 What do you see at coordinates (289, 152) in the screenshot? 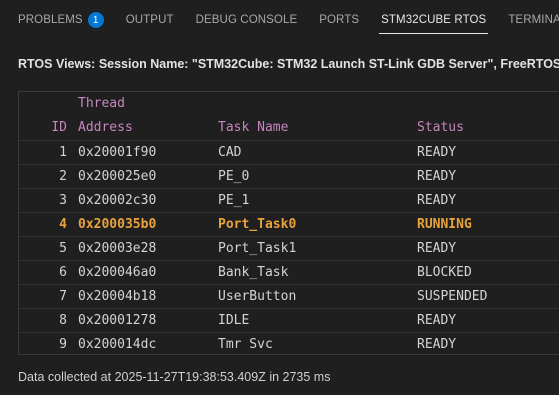
I see `table-row: 1 0x20001f90 CAD READY` at bounding box center [289, 152].